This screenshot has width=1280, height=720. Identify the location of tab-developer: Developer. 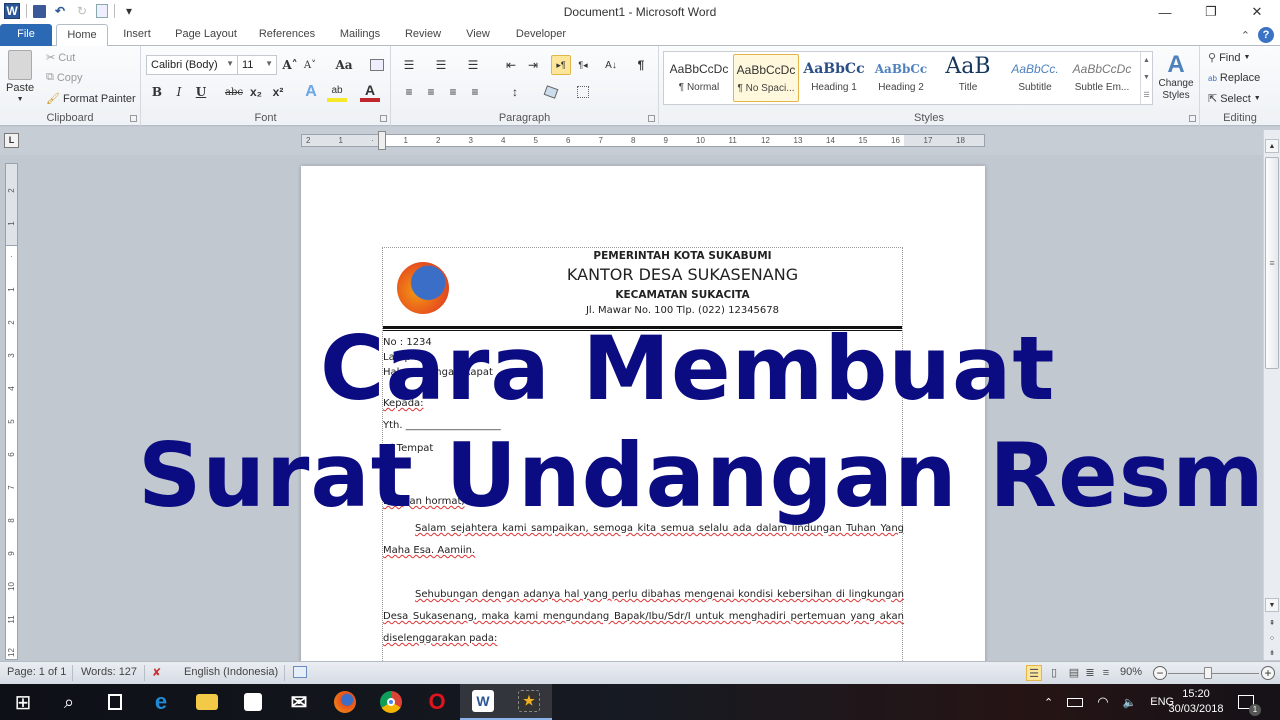
(541, 35).